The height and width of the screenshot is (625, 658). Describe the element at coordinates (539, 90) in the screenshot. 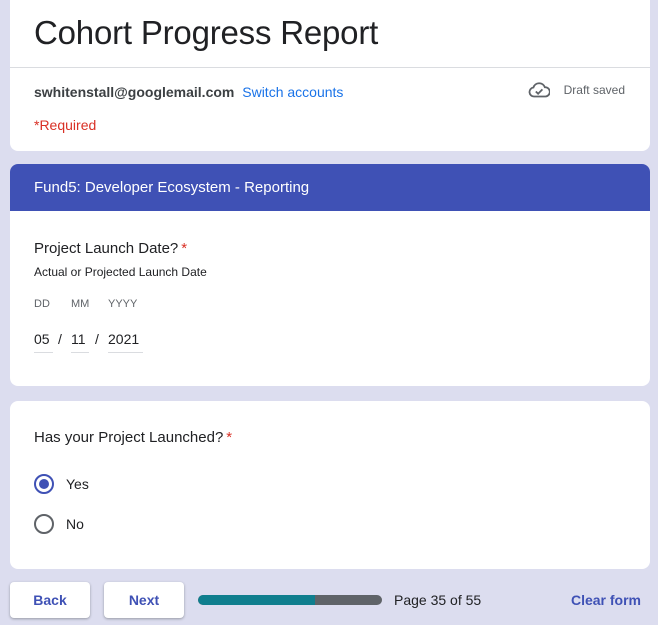

I see `cloud-check-icon` at that location.